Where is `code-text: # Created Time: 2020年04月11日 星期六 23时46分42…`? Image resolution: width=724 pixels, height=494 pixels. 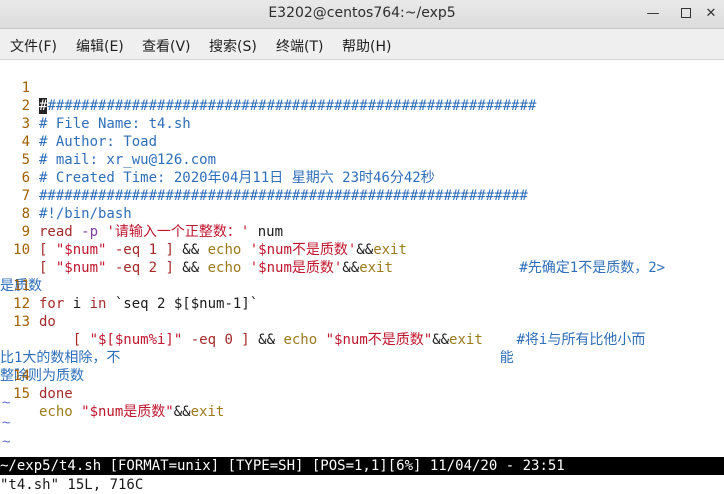 code-text: # Created Time: 2020年04月11日 星期六 23时46分42… is located at coordinates (237, 178).